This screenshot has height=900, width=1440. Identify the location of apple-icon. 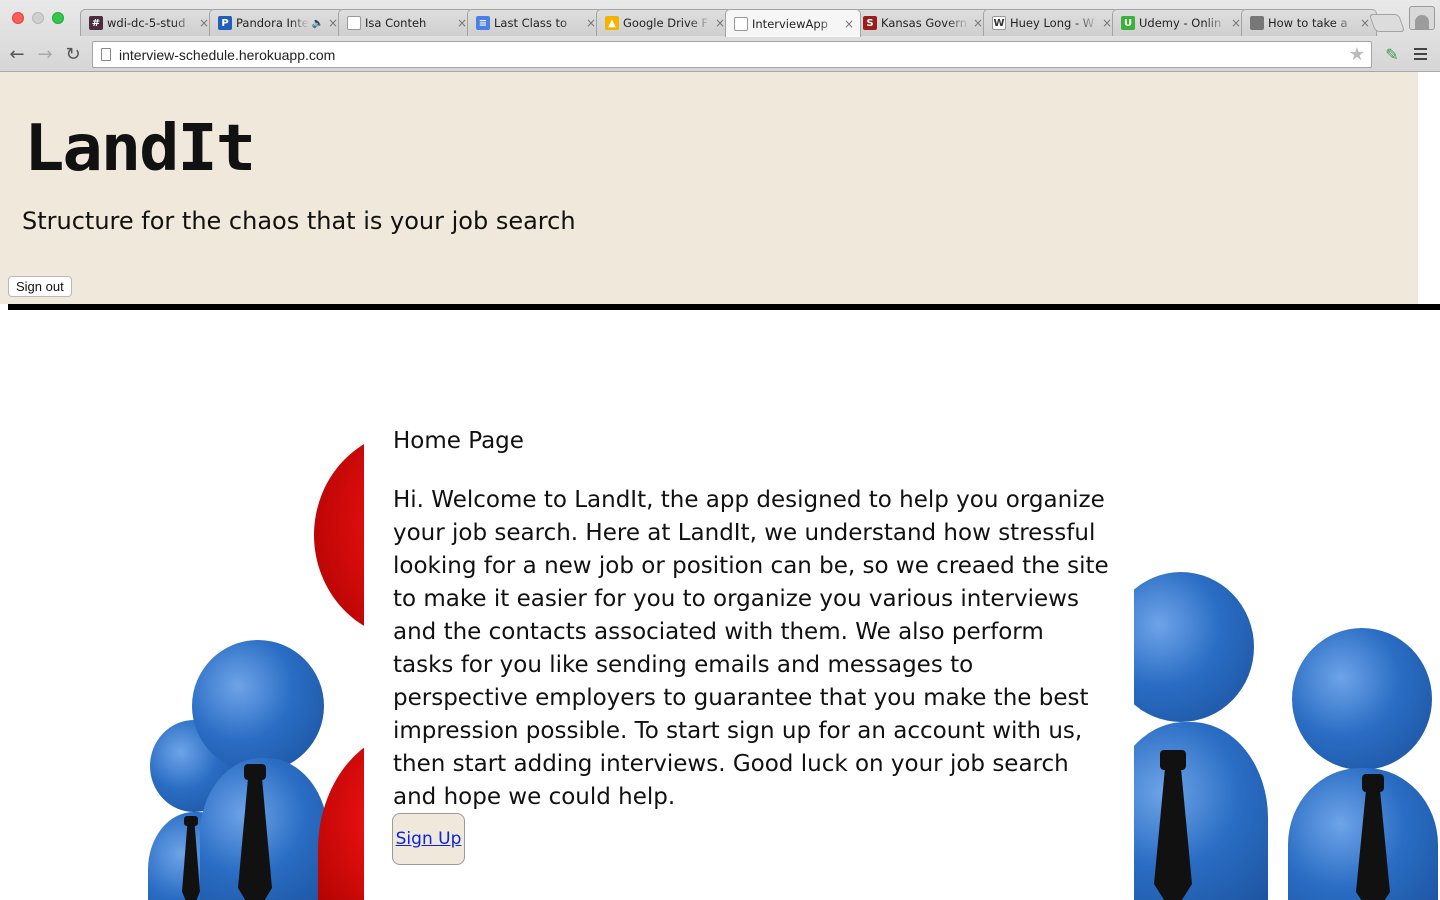
(1257, 23).